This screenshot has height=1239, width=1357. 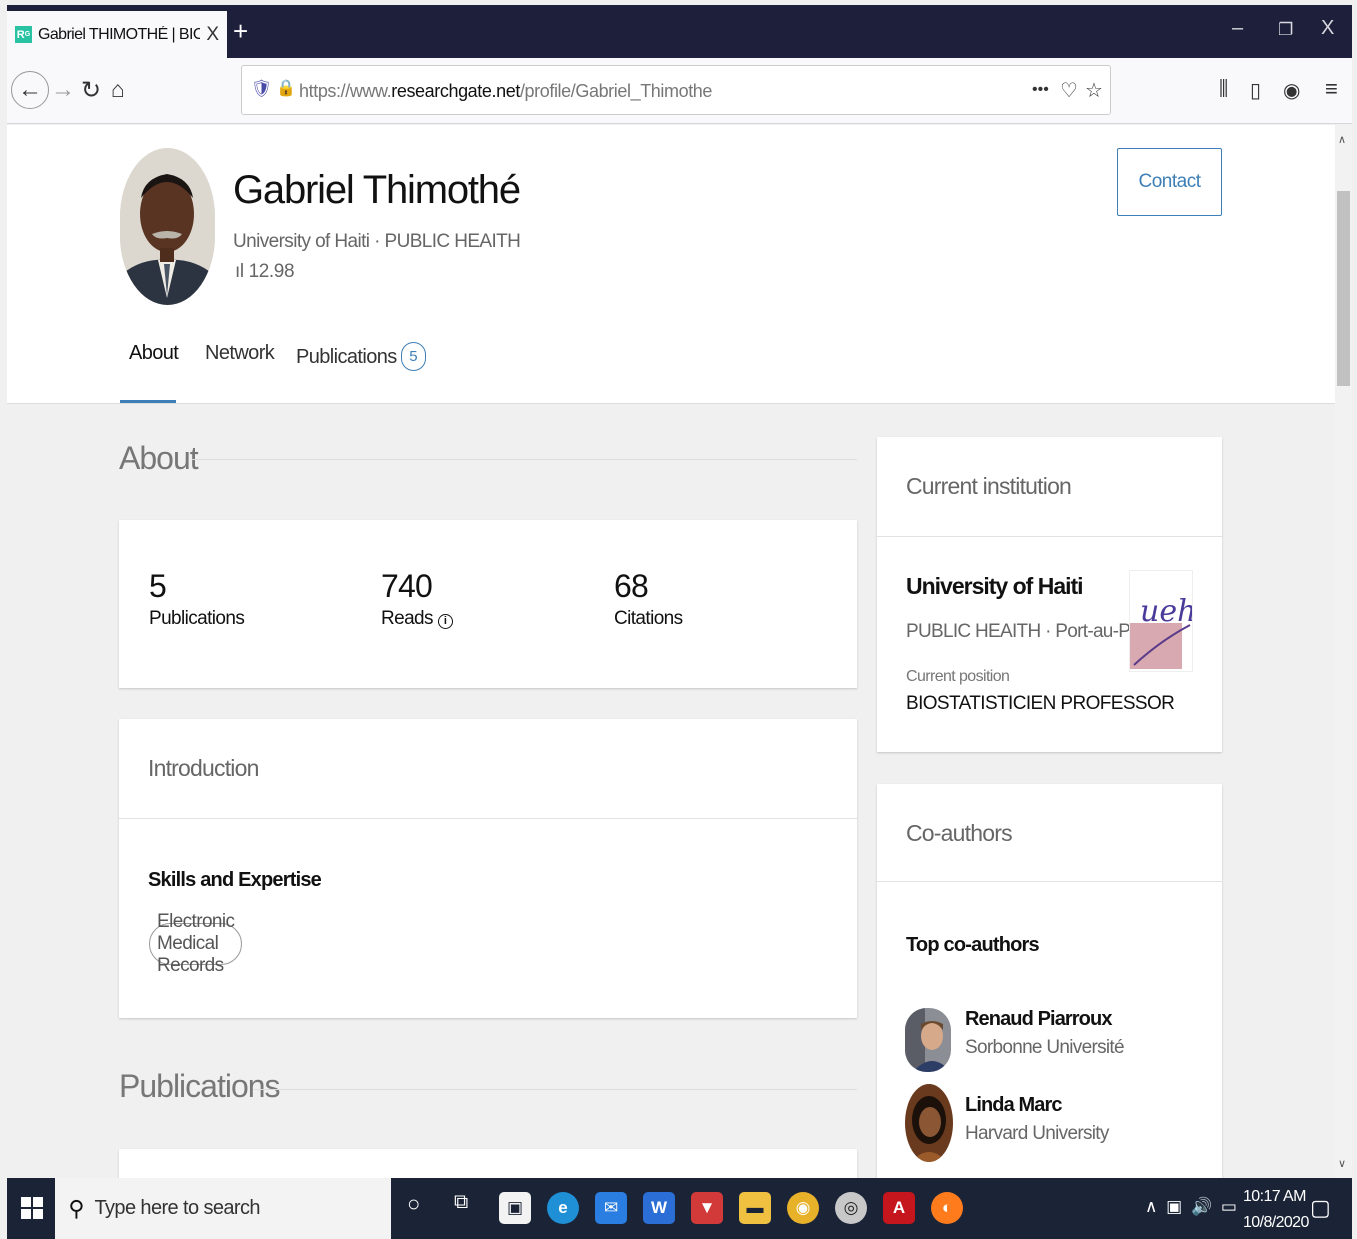 What do you see at coordinates (1327, 28) in the screenshot?
I see `close-window-icon: X` at bounding box center [1327, 28].